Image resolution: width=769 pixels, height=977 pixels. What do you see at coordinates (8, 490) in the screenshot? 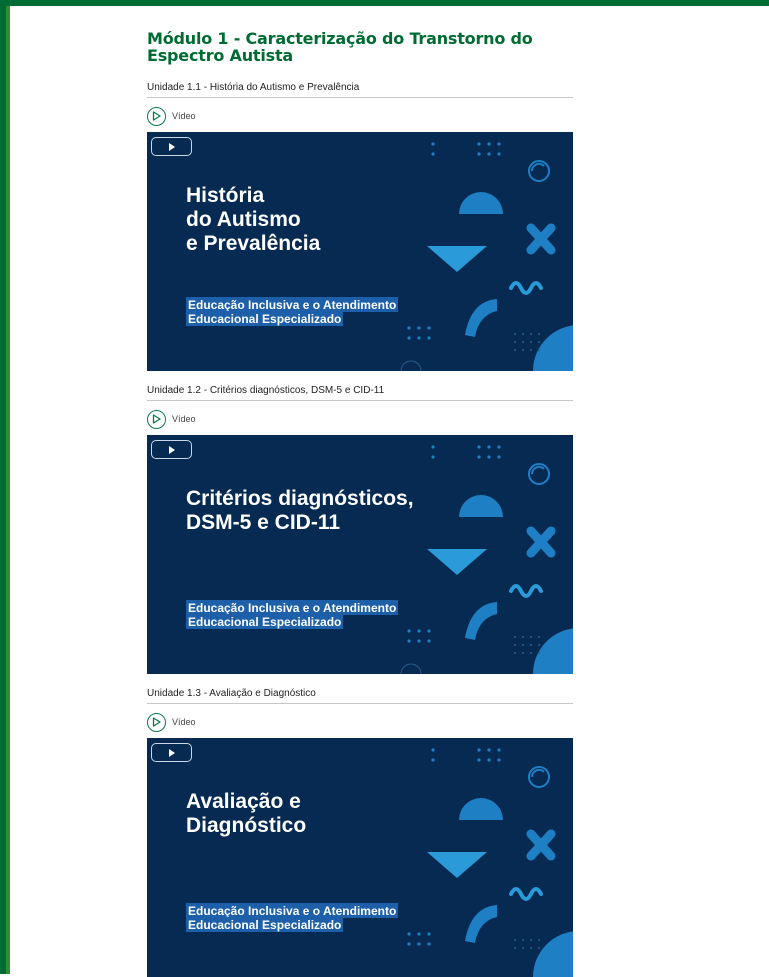
I see `left-accent-bar` at bounding box center [8, 490].